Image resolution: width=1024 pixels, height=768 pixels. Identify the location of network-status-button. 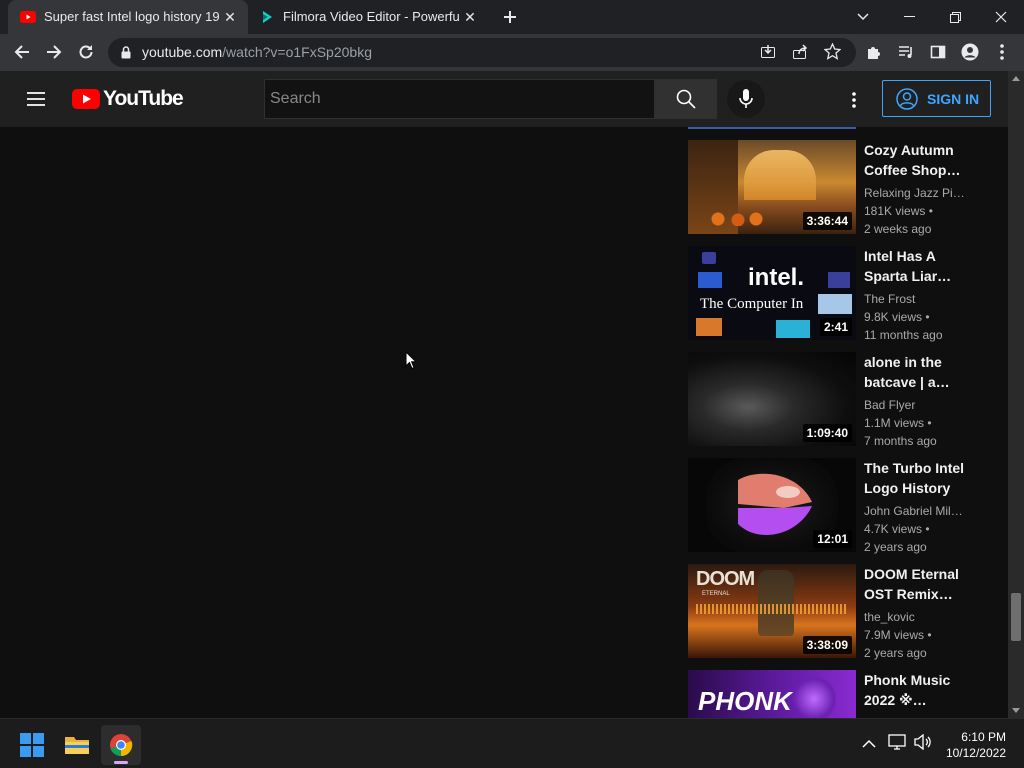
(897, 744).